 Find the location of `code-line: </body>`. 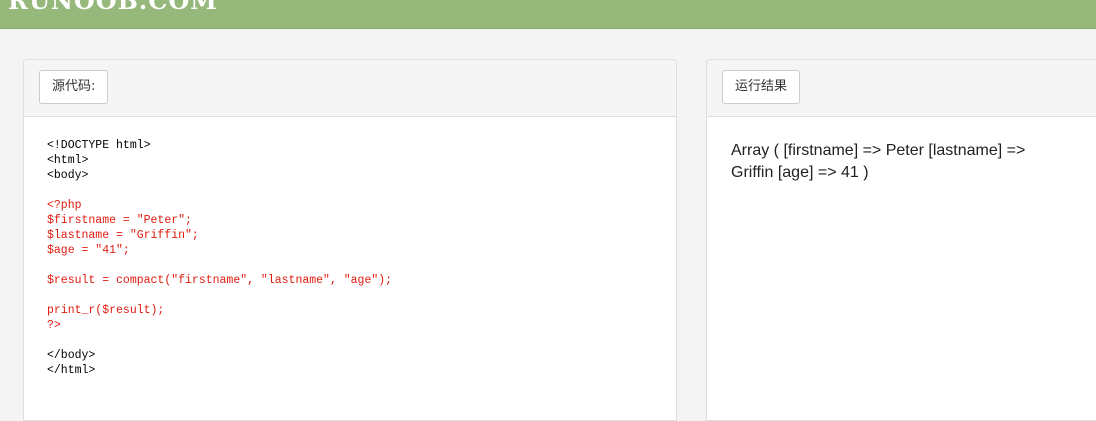

code-line: </body> is located at coordinates (71, 355).